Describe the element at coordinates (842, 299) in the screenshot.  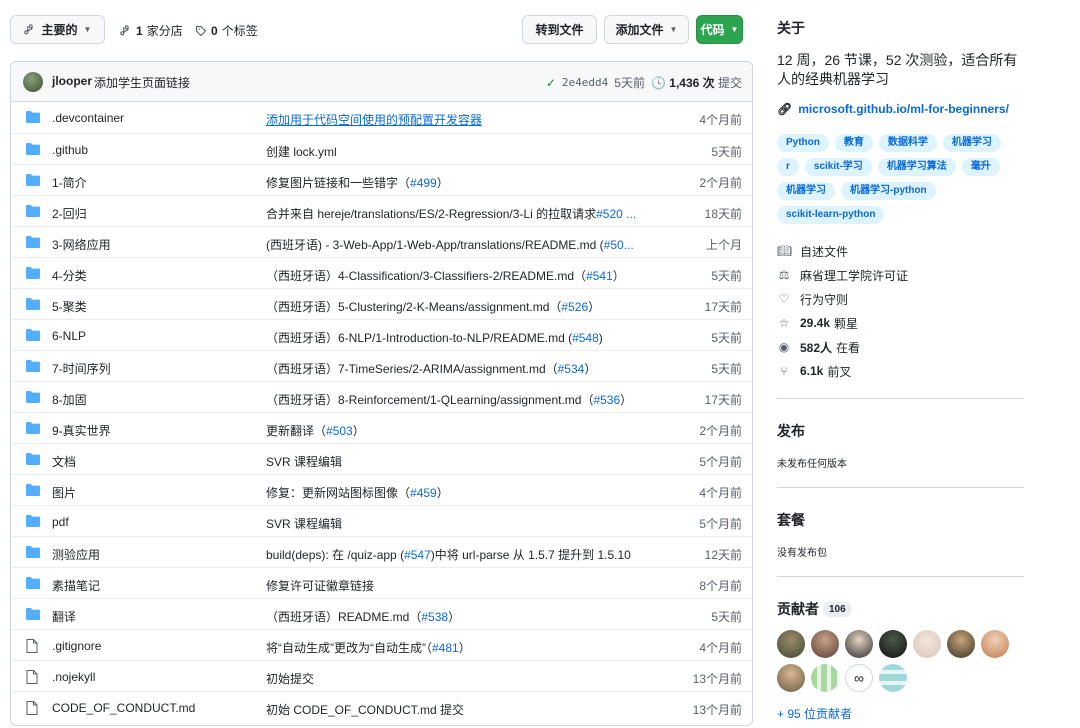
I see `conduct-link: ♡ 行为守则` at that location.